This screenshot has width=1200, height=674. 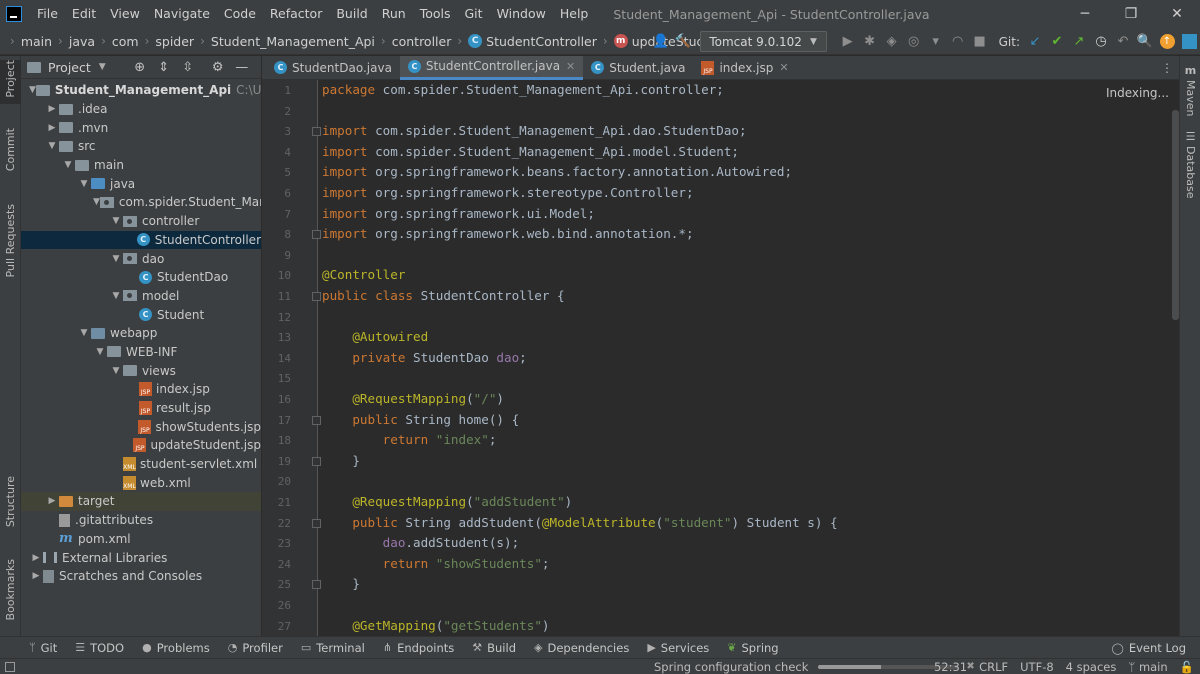 I want to click on stop-icon: ■, so click(x=980, y=42).